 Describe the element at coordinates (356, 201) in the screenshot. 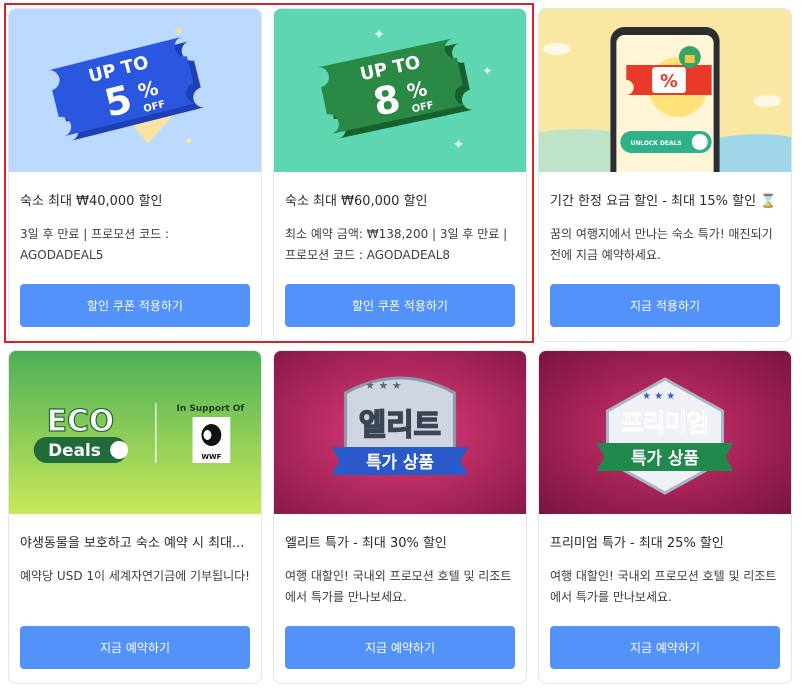

I see `card-title: 숙소 최대 ₩60,000 할인` at that location.